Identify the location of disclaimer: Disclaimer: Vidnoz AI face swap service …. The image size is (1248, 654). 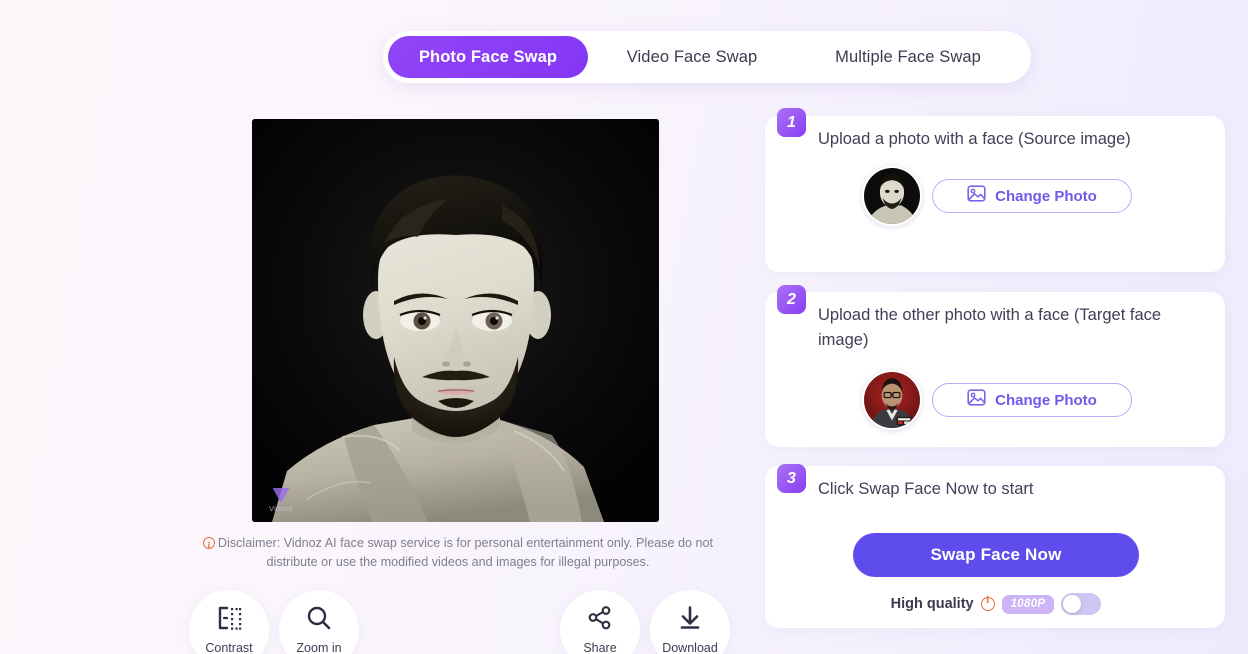
(458, 553).